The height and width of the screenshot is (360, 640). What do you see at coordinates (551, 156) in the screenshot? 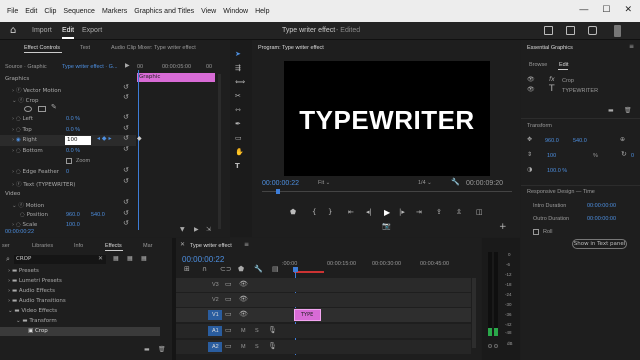
I see `eg-scale: 100` at bounding box center [551, 156].